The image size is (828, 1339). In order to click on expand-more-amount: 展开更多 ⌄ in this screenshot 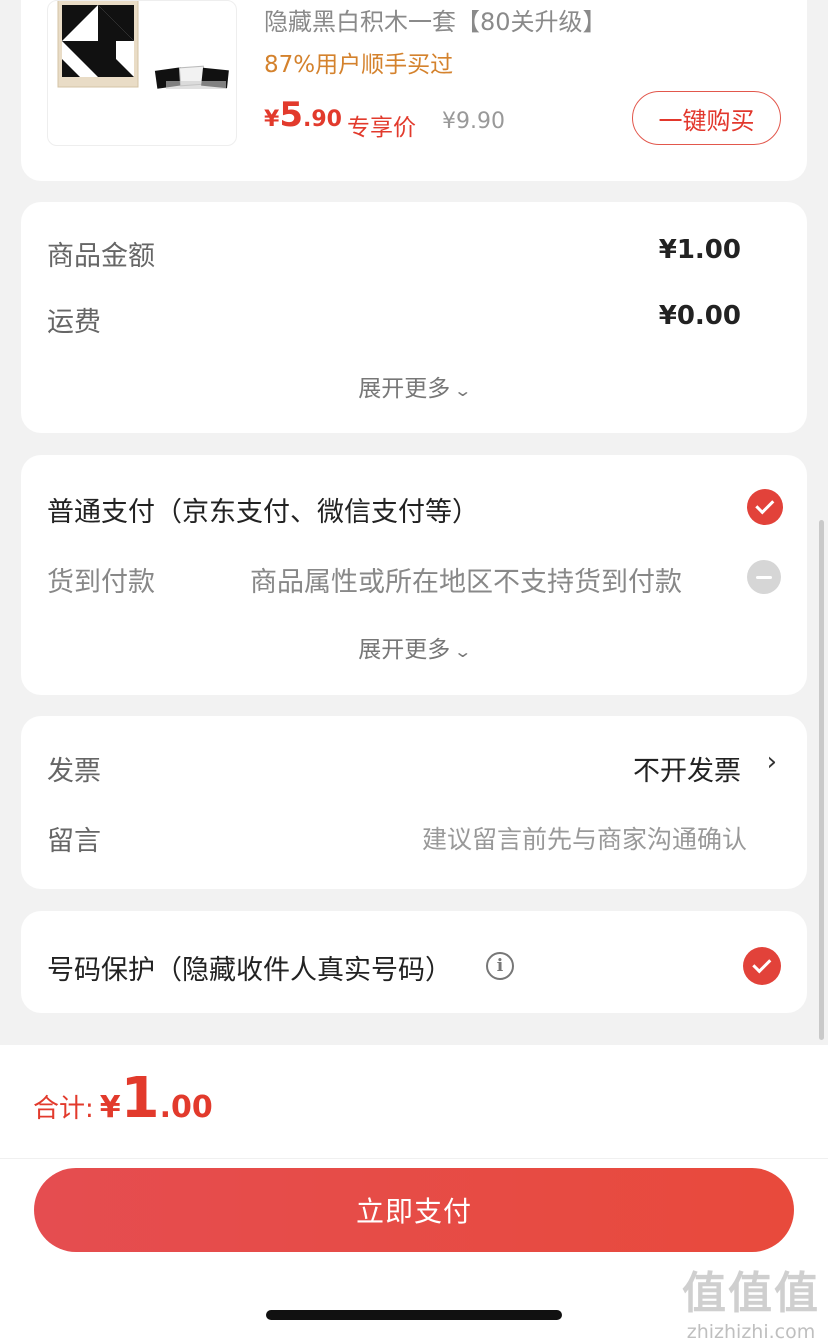, I will do `click(414, 386)`.